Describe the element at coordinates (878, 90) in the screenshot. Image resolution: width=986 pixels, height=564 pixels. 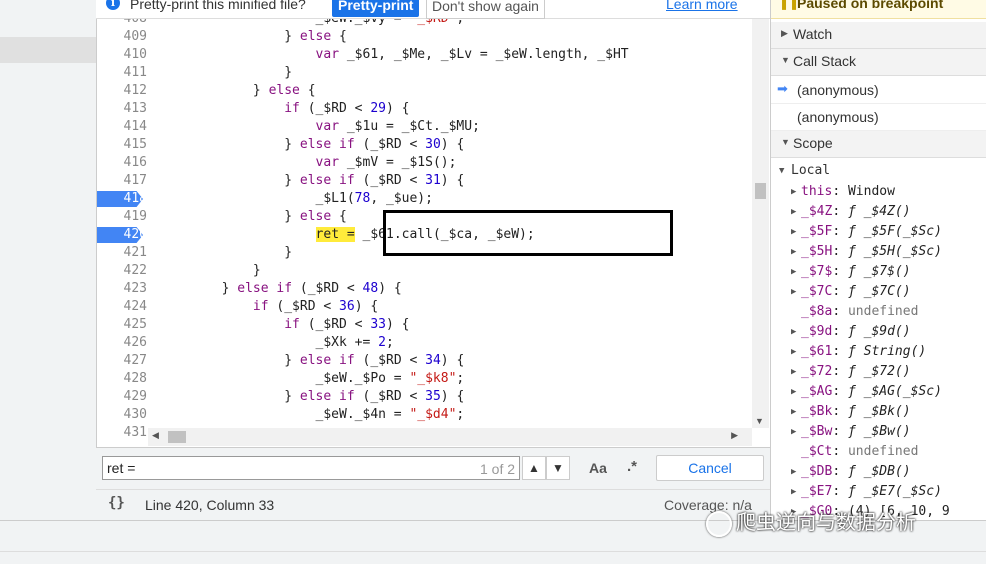
I see `call-frame-current: ➡ (anonymous)` at that location.